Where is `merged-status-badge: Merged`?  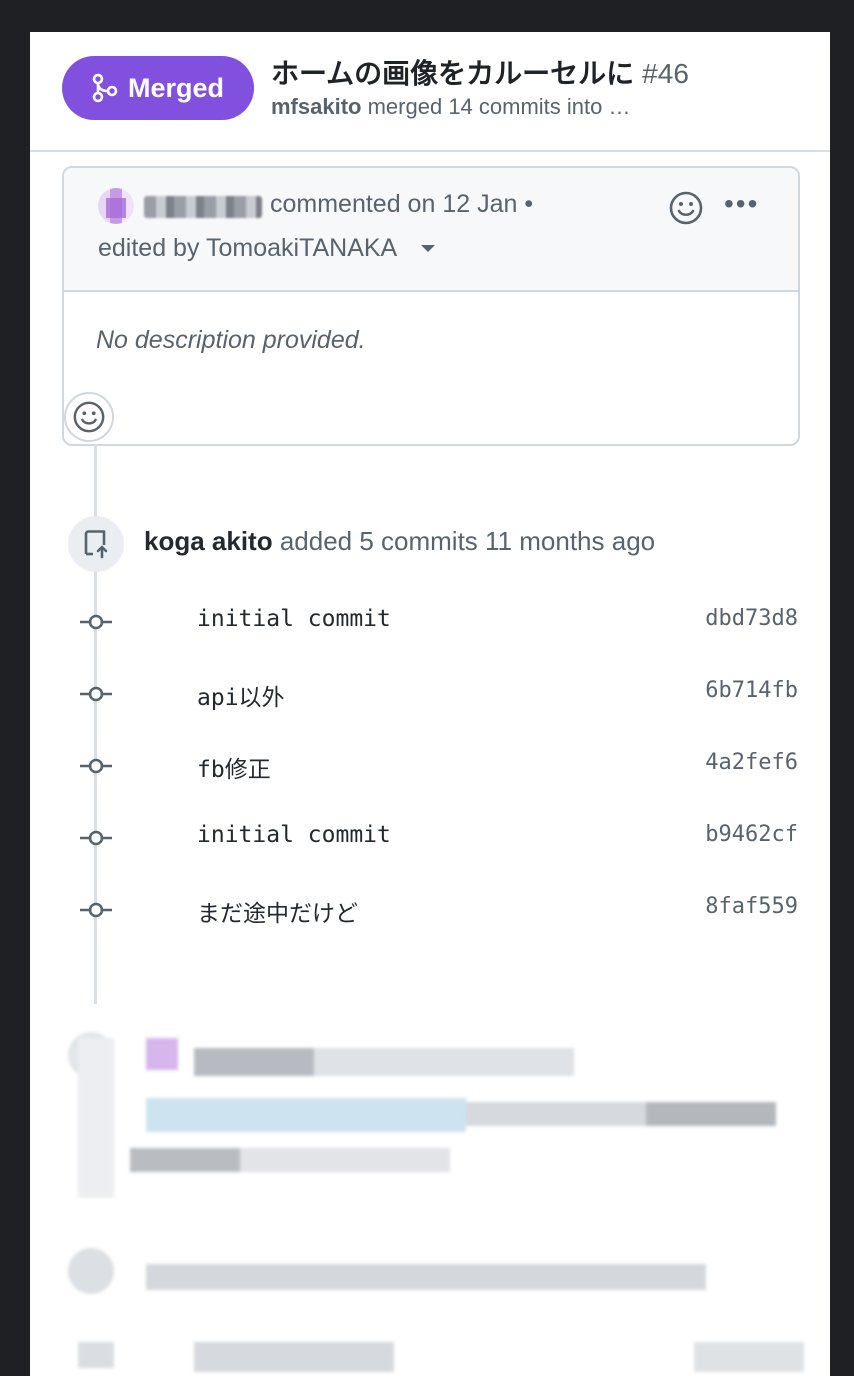 merged-status-badge: Merged is located at coordinates (158, 88).